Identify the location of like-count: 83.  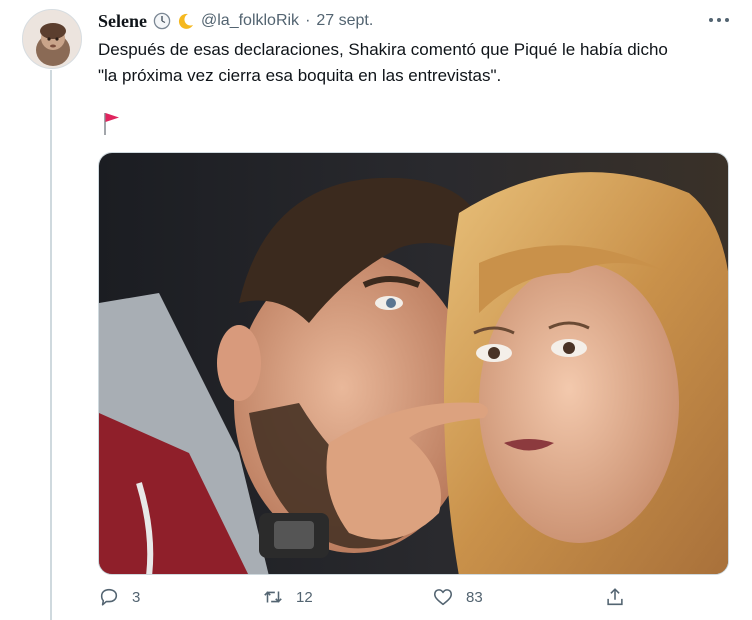
(474, 597).